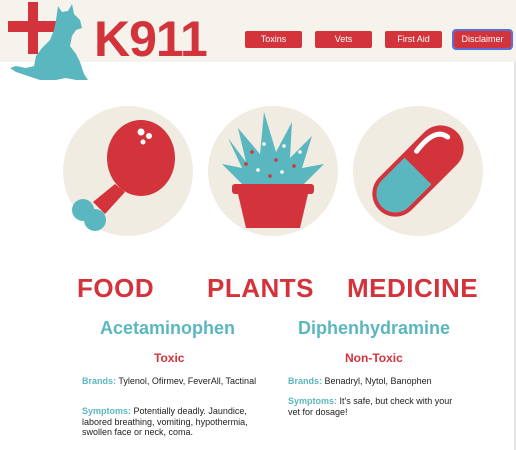 This screenshot has width=516, height=450. I want to click on medicine-category-label: MEDICINE, so click(412, 288).